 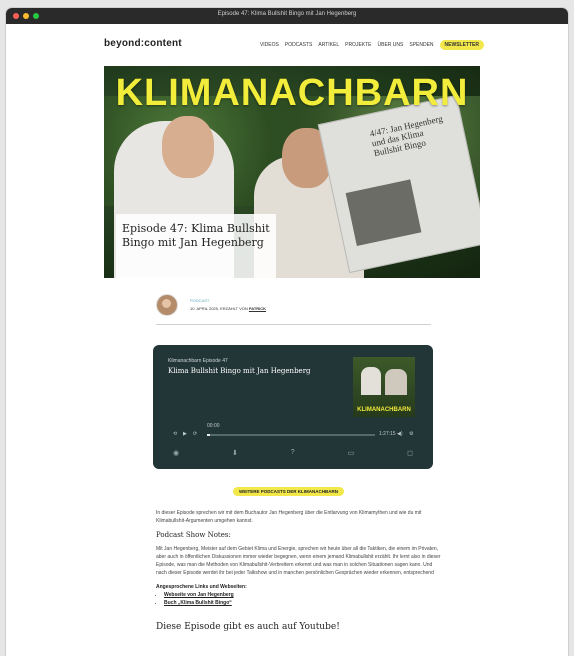 What do you see at coordinates (248, 627) in the screenshot?
I see `youtube-heading: Diese Episode gibt es auch auf Youtube!` at bounding box center [248, 627].